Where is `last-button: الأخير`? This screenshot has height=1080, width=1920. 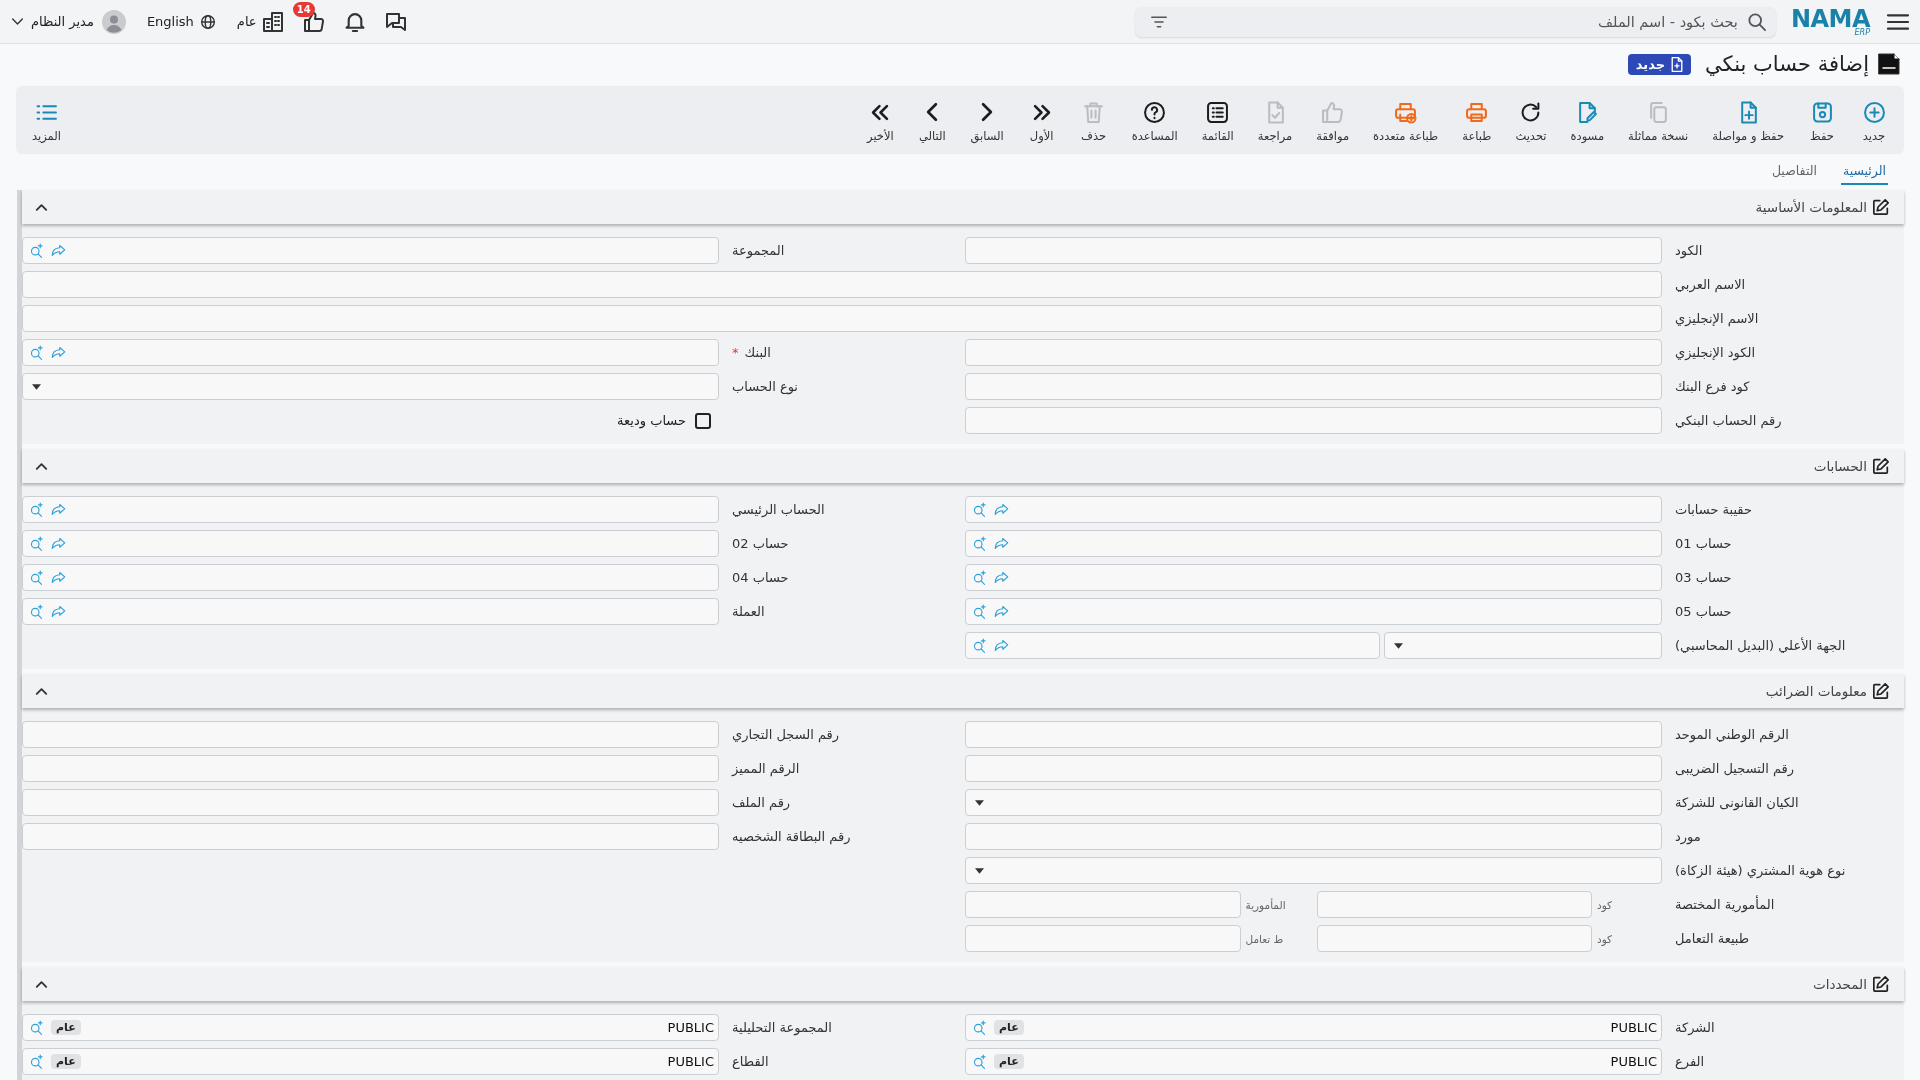 last-button: الأخير is located at coordinates (880, 120).